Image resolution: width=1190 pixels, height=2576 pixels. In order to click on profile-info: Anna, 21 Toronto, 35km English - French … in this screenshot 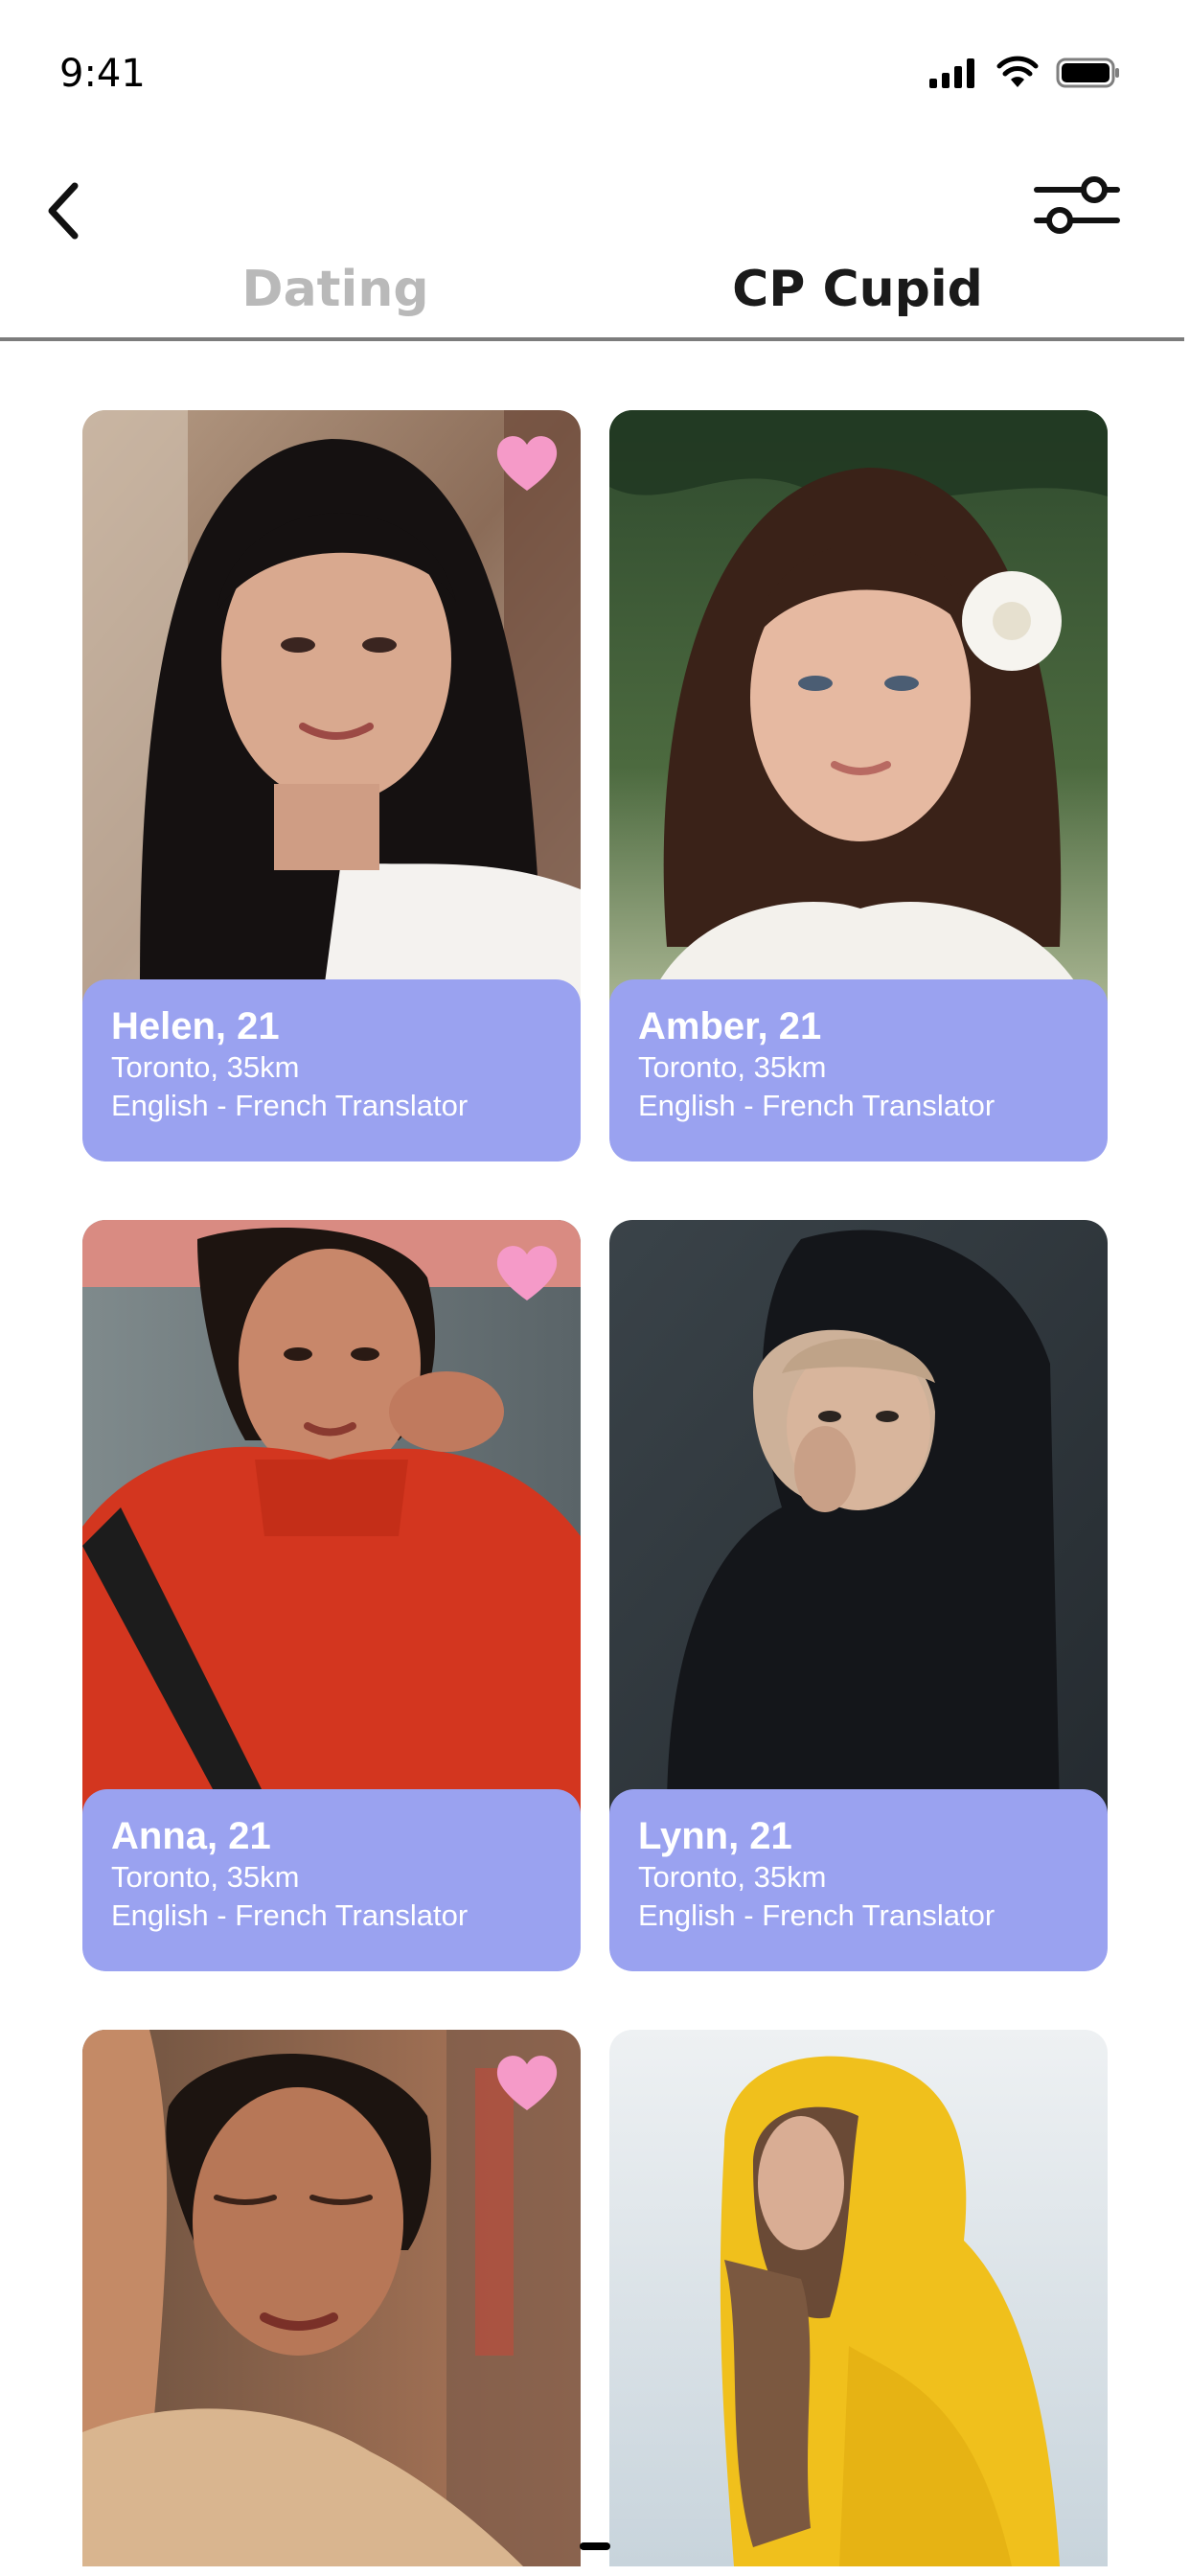, I will do `click(332, 1880)`.